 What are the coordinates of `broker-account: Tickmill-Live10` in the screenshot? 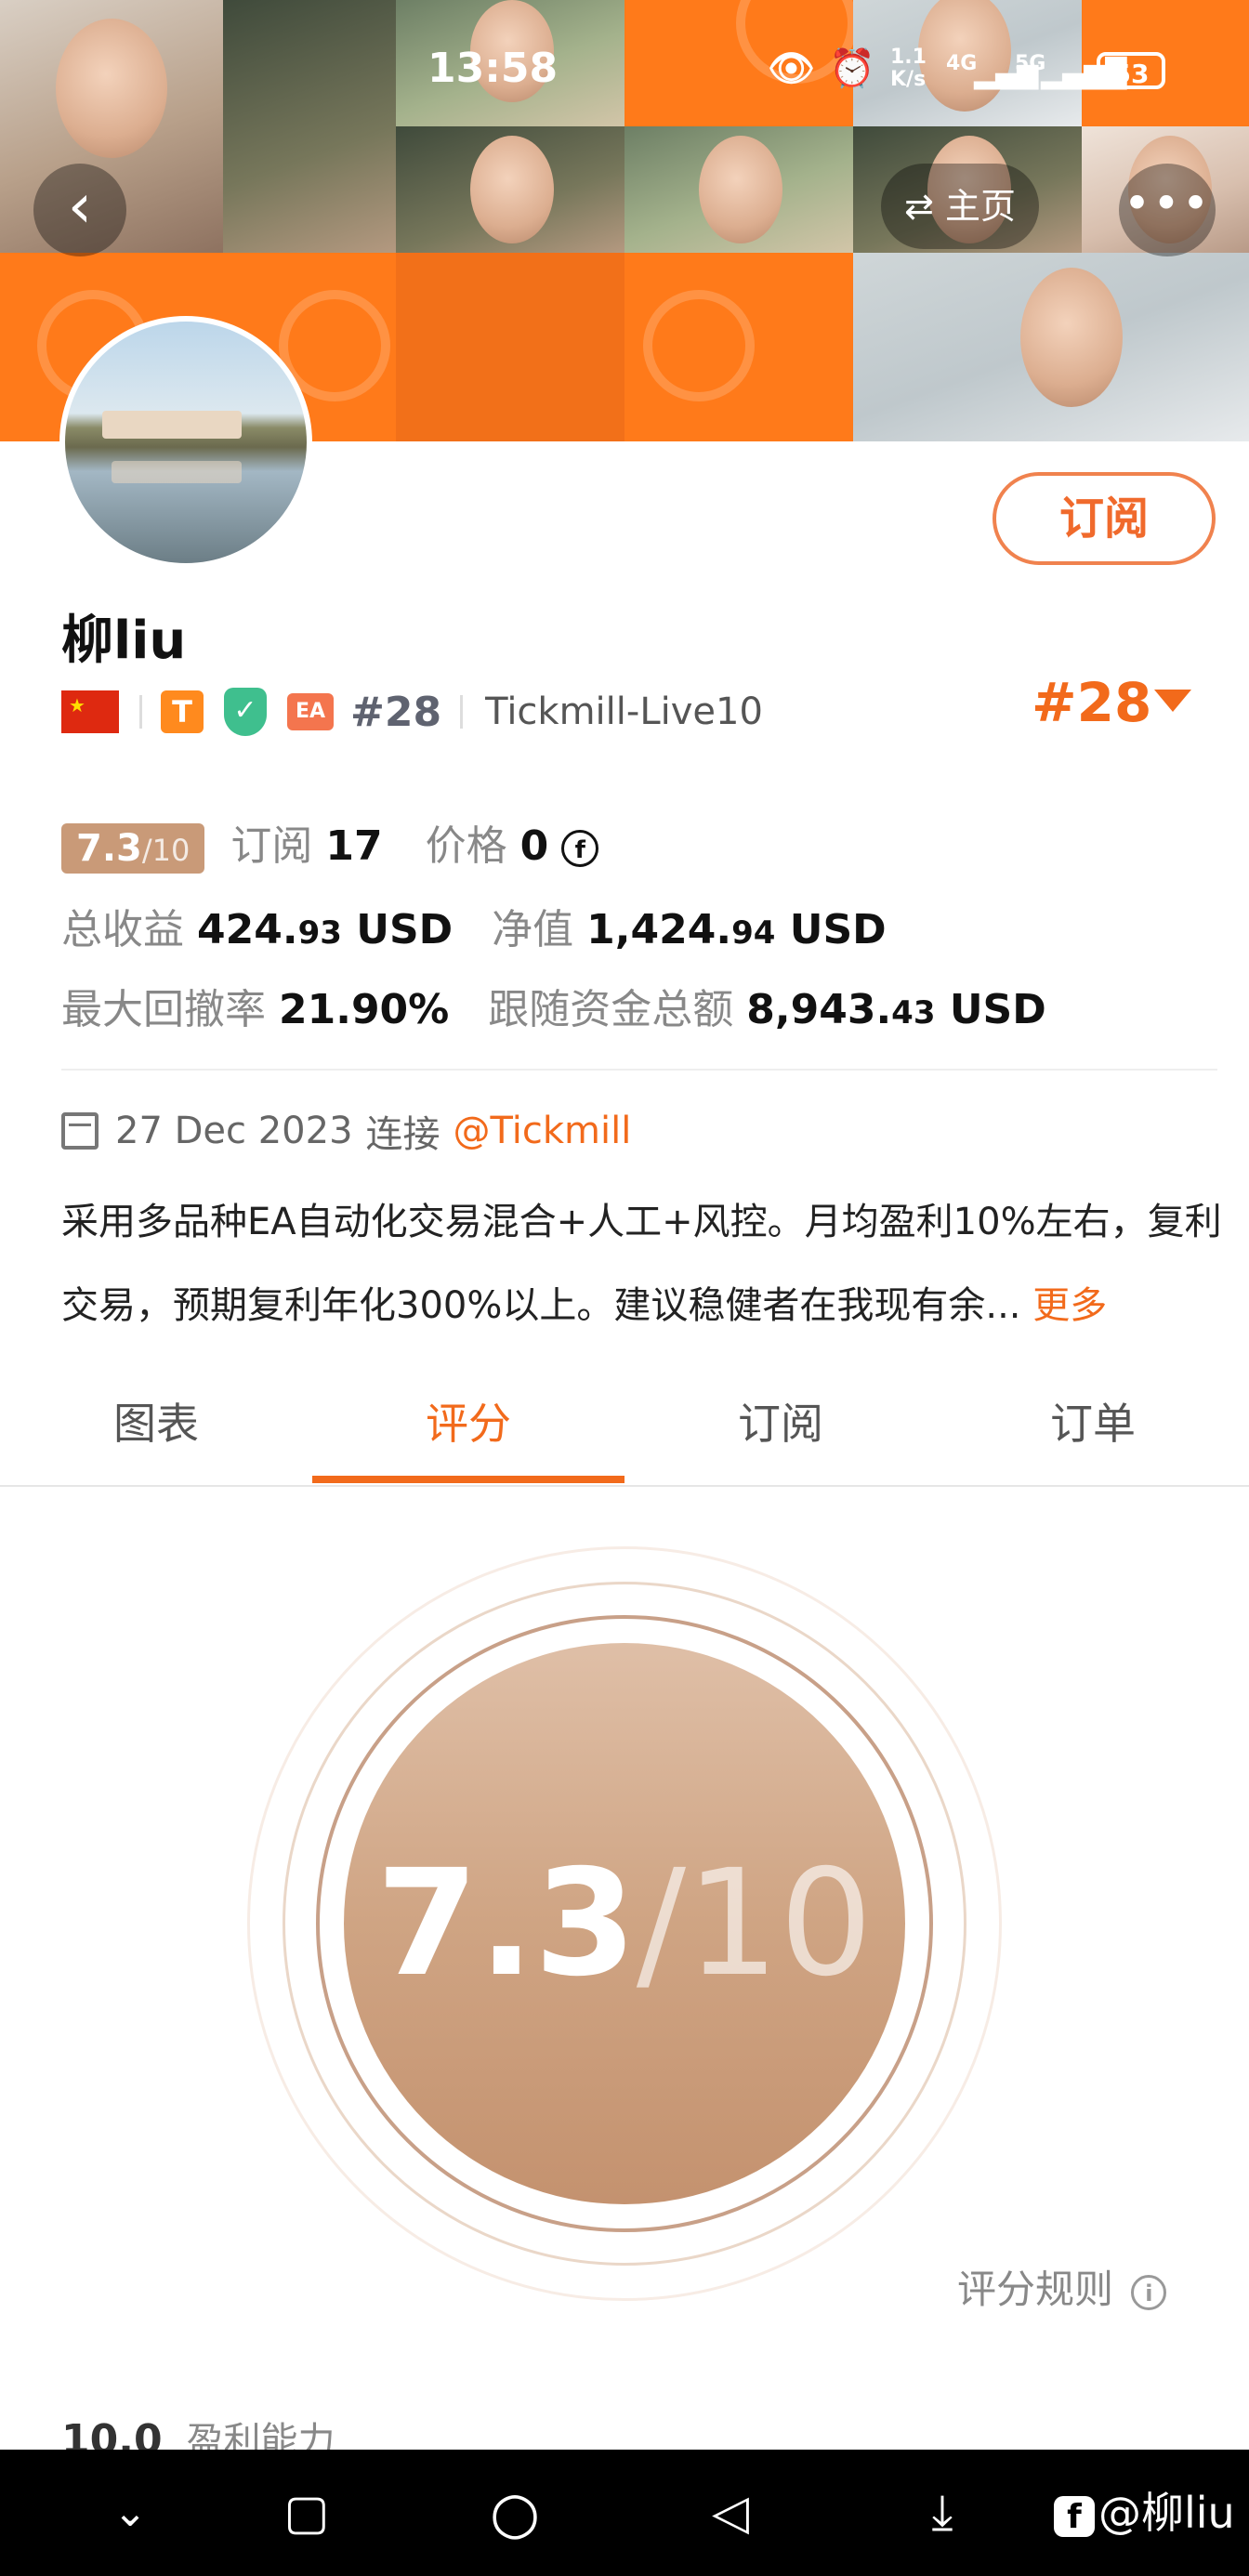 It's located at (624, 711).